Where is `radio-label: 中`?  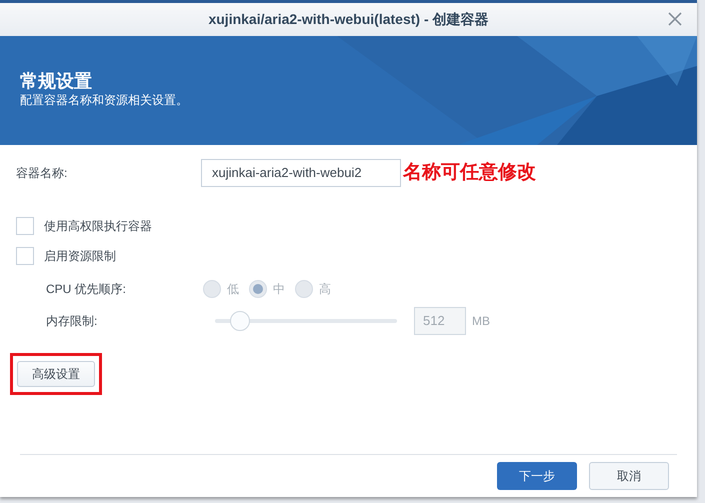 radio-label: 中 is located at coordinates (279, 289).